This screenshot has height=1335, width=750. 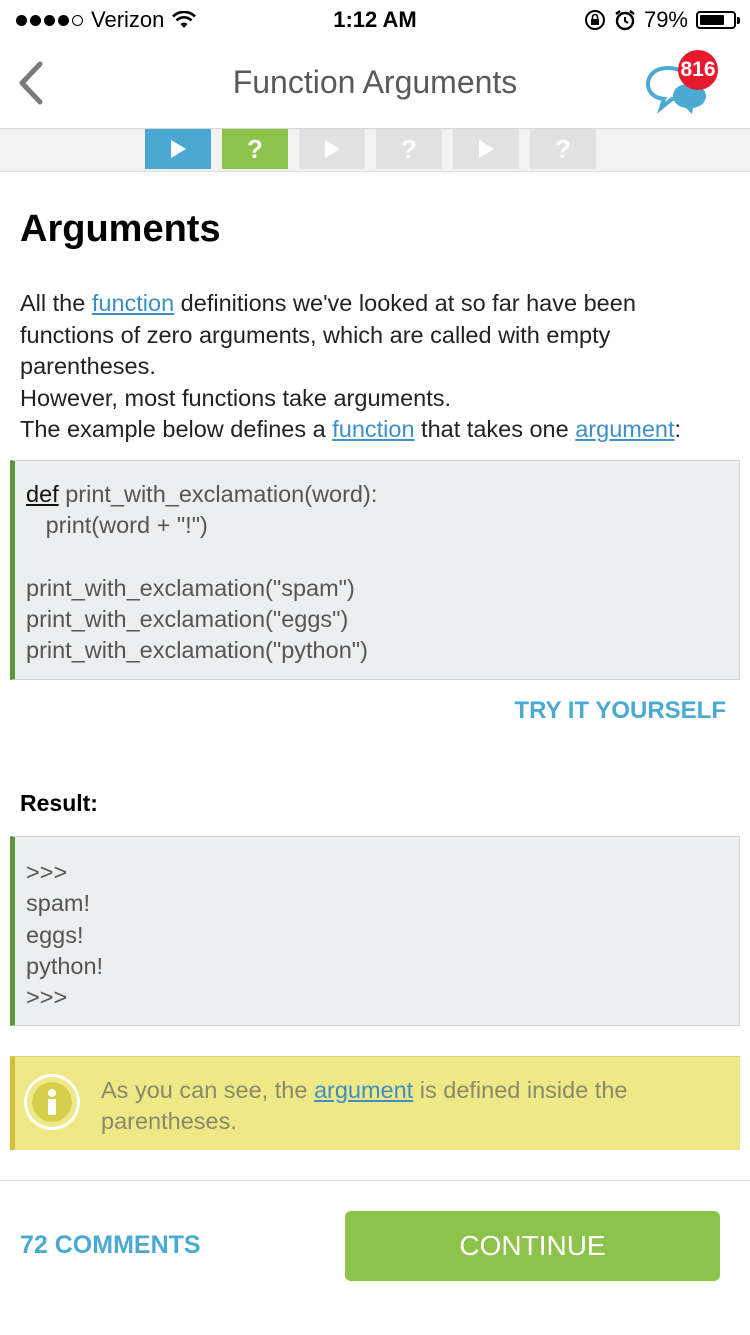 What do you see at coordinates (218, 494) in the screenshot?
I see `code-line: print_with_exclamation(word):` at bounding box center [218, 494].